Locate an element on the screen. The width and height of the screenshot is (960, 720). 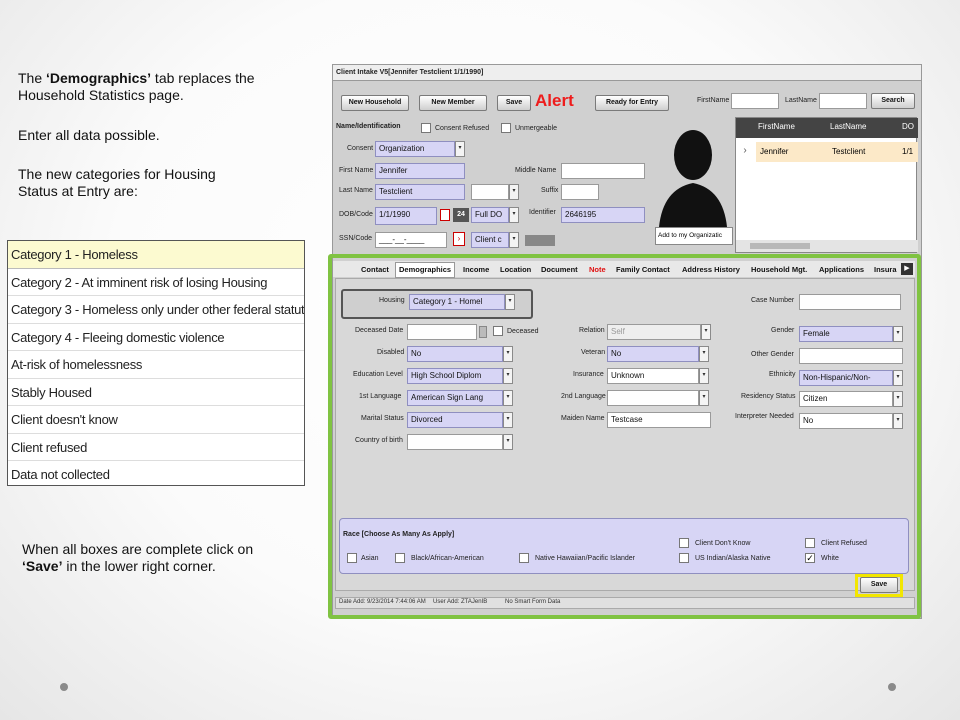
consent-dropdown-icon: ▾ is located at coordinates (460, 149).